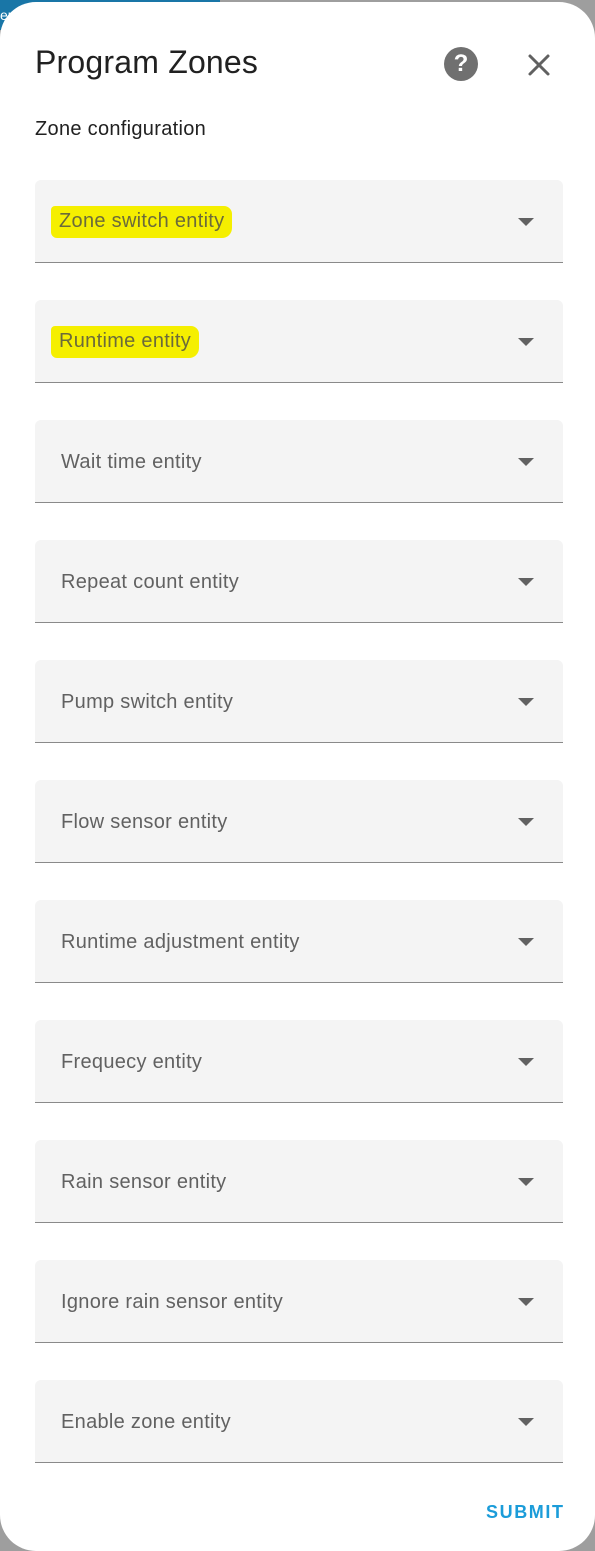  What do you see at coordinates (132, 1062) in the screenshot?
I see `entity-select-label: Frequecy entity` at bounding box center [132, 1062].